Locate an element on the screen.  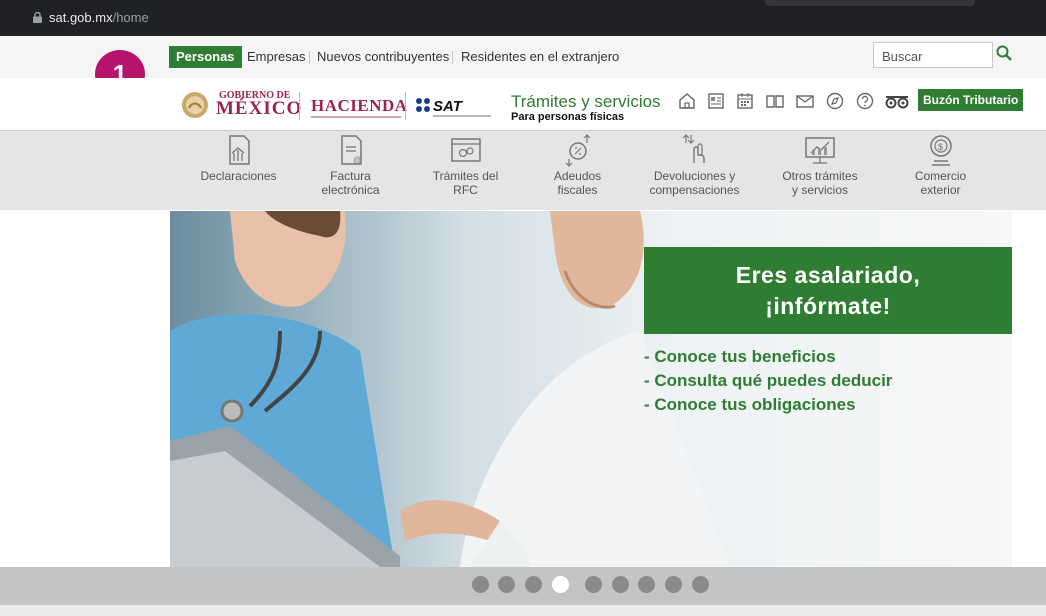
category-label: Declaraciones is located at coordinates (238, 176).